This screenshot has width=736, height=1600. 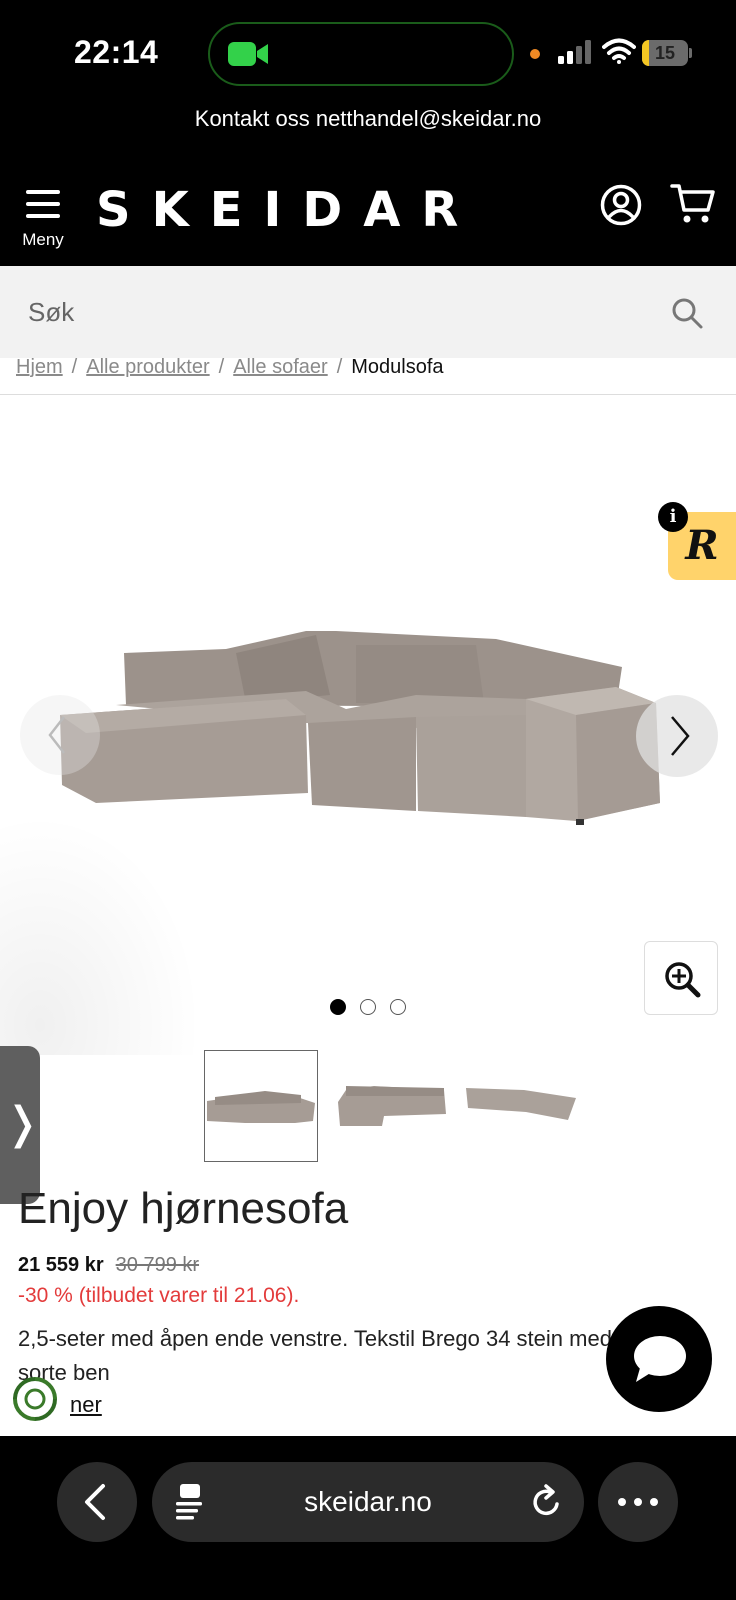 What do you see at coordinates (287, 210) in the screenshot?
I see `skeidar-logo: SKEIDAR` at bounding box center [287, 210].